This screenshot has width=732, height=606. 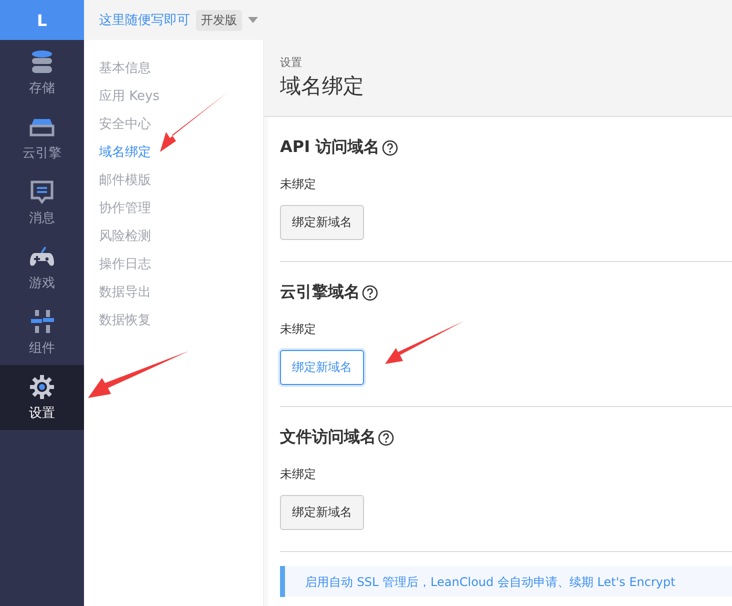 I want to click on submenu-item: 安全中心, so click(x=181, y=128).